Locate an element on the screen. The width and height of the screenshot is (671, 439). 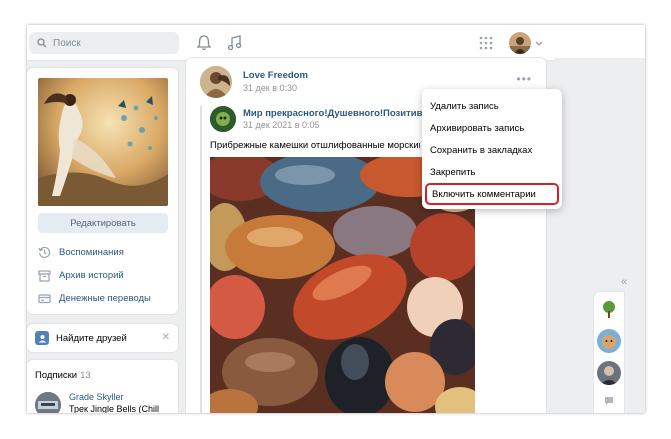
menu-memories: Воспоминания is located at coordinates (81, 252).